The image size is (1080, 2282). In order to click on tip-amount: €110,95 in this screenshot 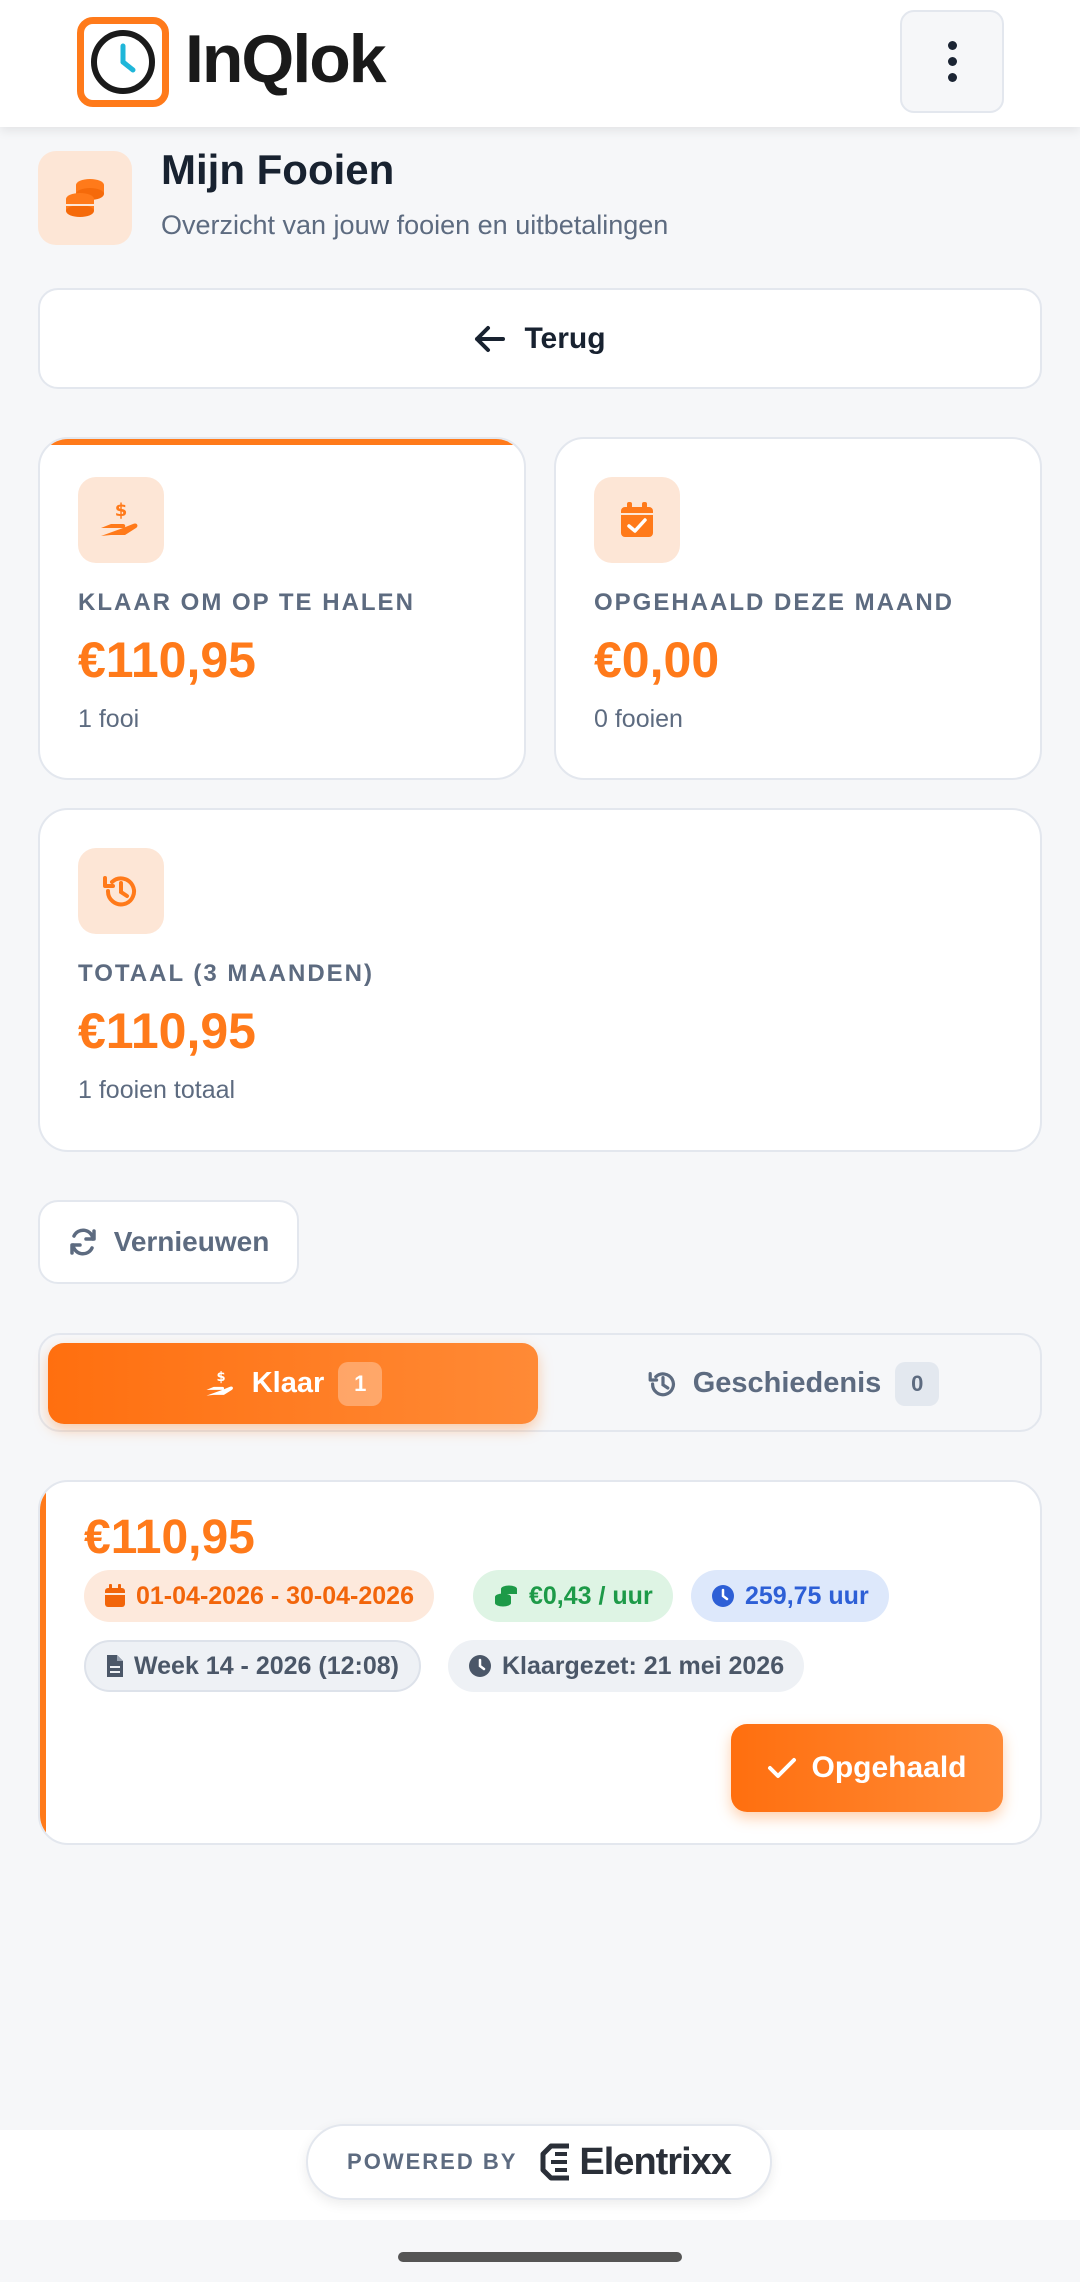, I will do `click(169, 1537)`.